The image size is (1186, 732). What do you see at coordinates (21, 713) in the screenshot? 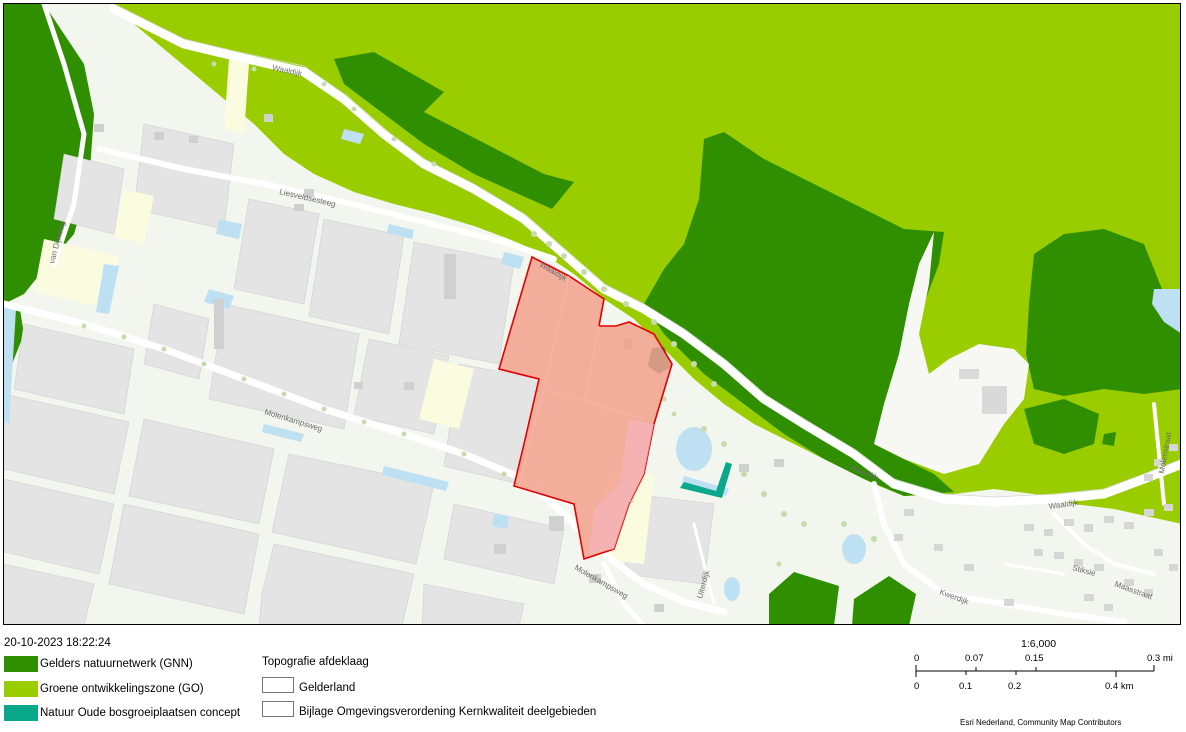
I see `legend-swatch-oude-bos` at bounding box center [21, 713].